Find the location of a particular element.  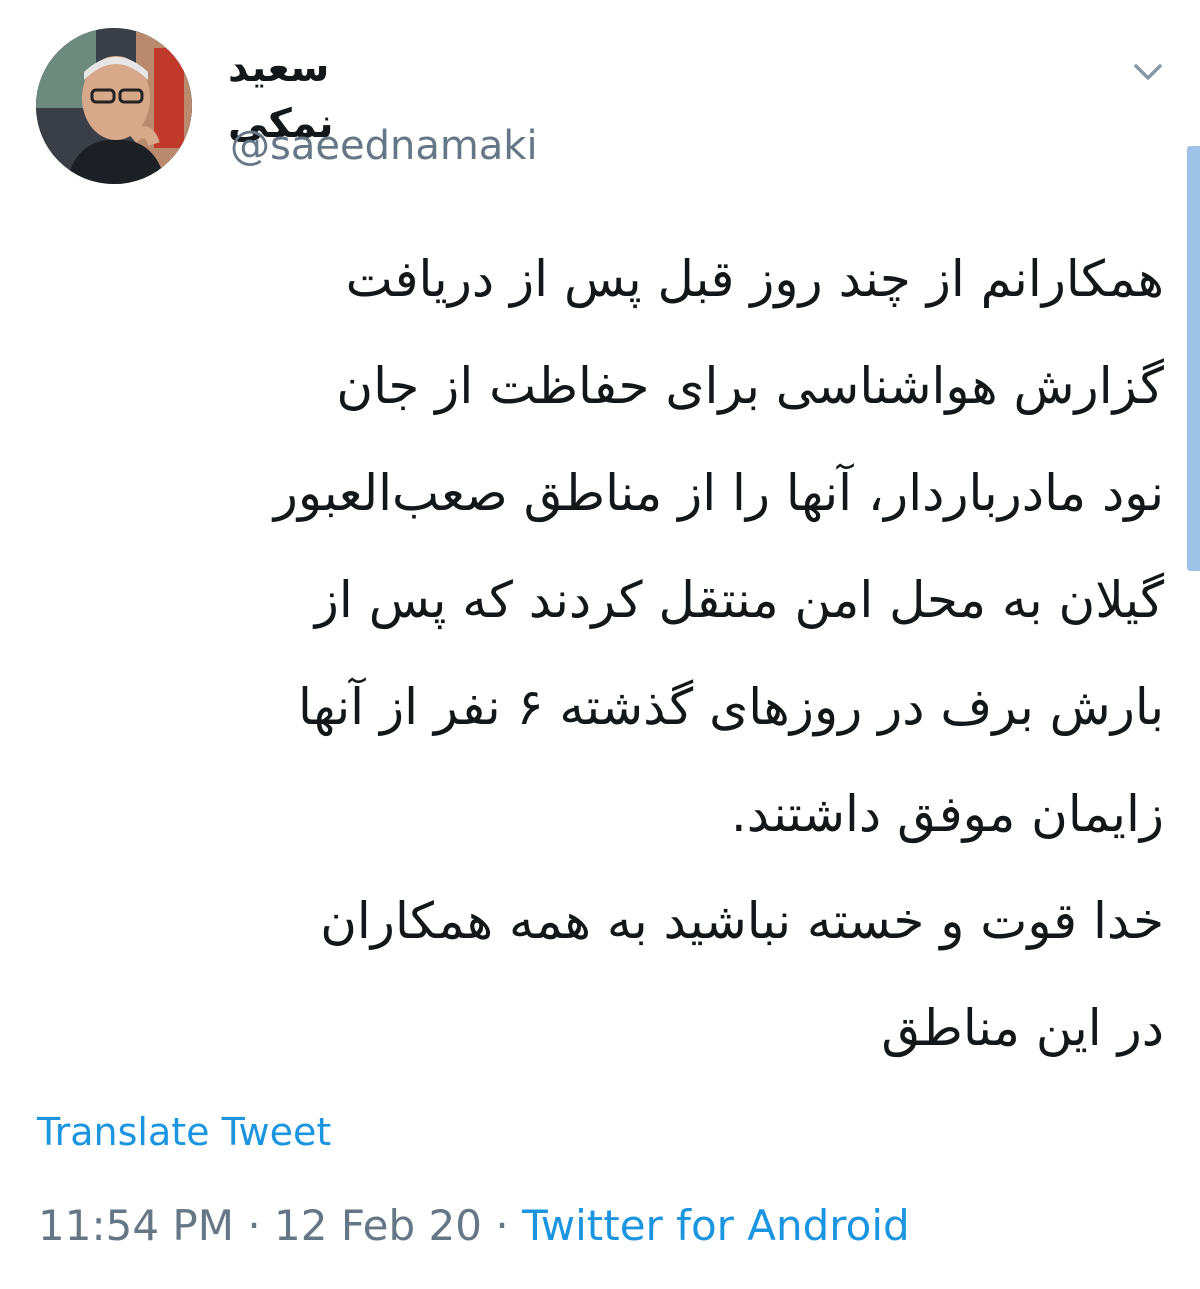

tweet-date: 12 Feb 20 is located at coordinates (378, 1225).